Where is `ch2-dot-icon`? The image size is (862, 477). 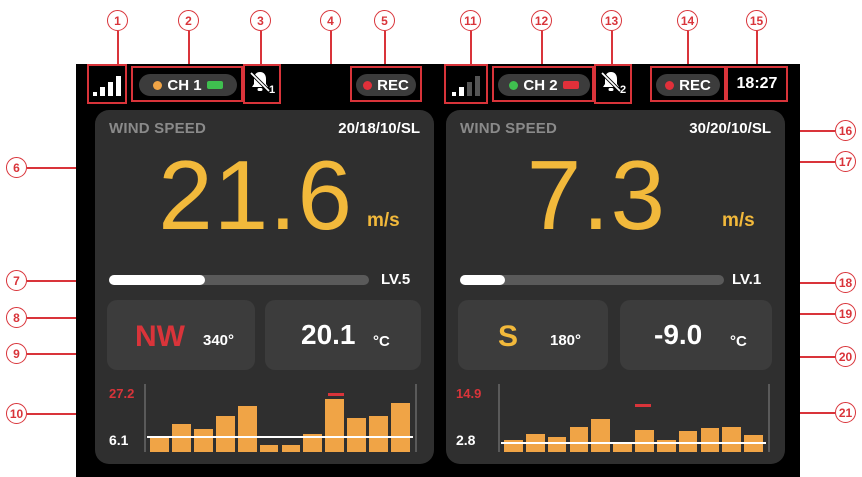
ch2-dot-icon is located at coordinates (514, 85).